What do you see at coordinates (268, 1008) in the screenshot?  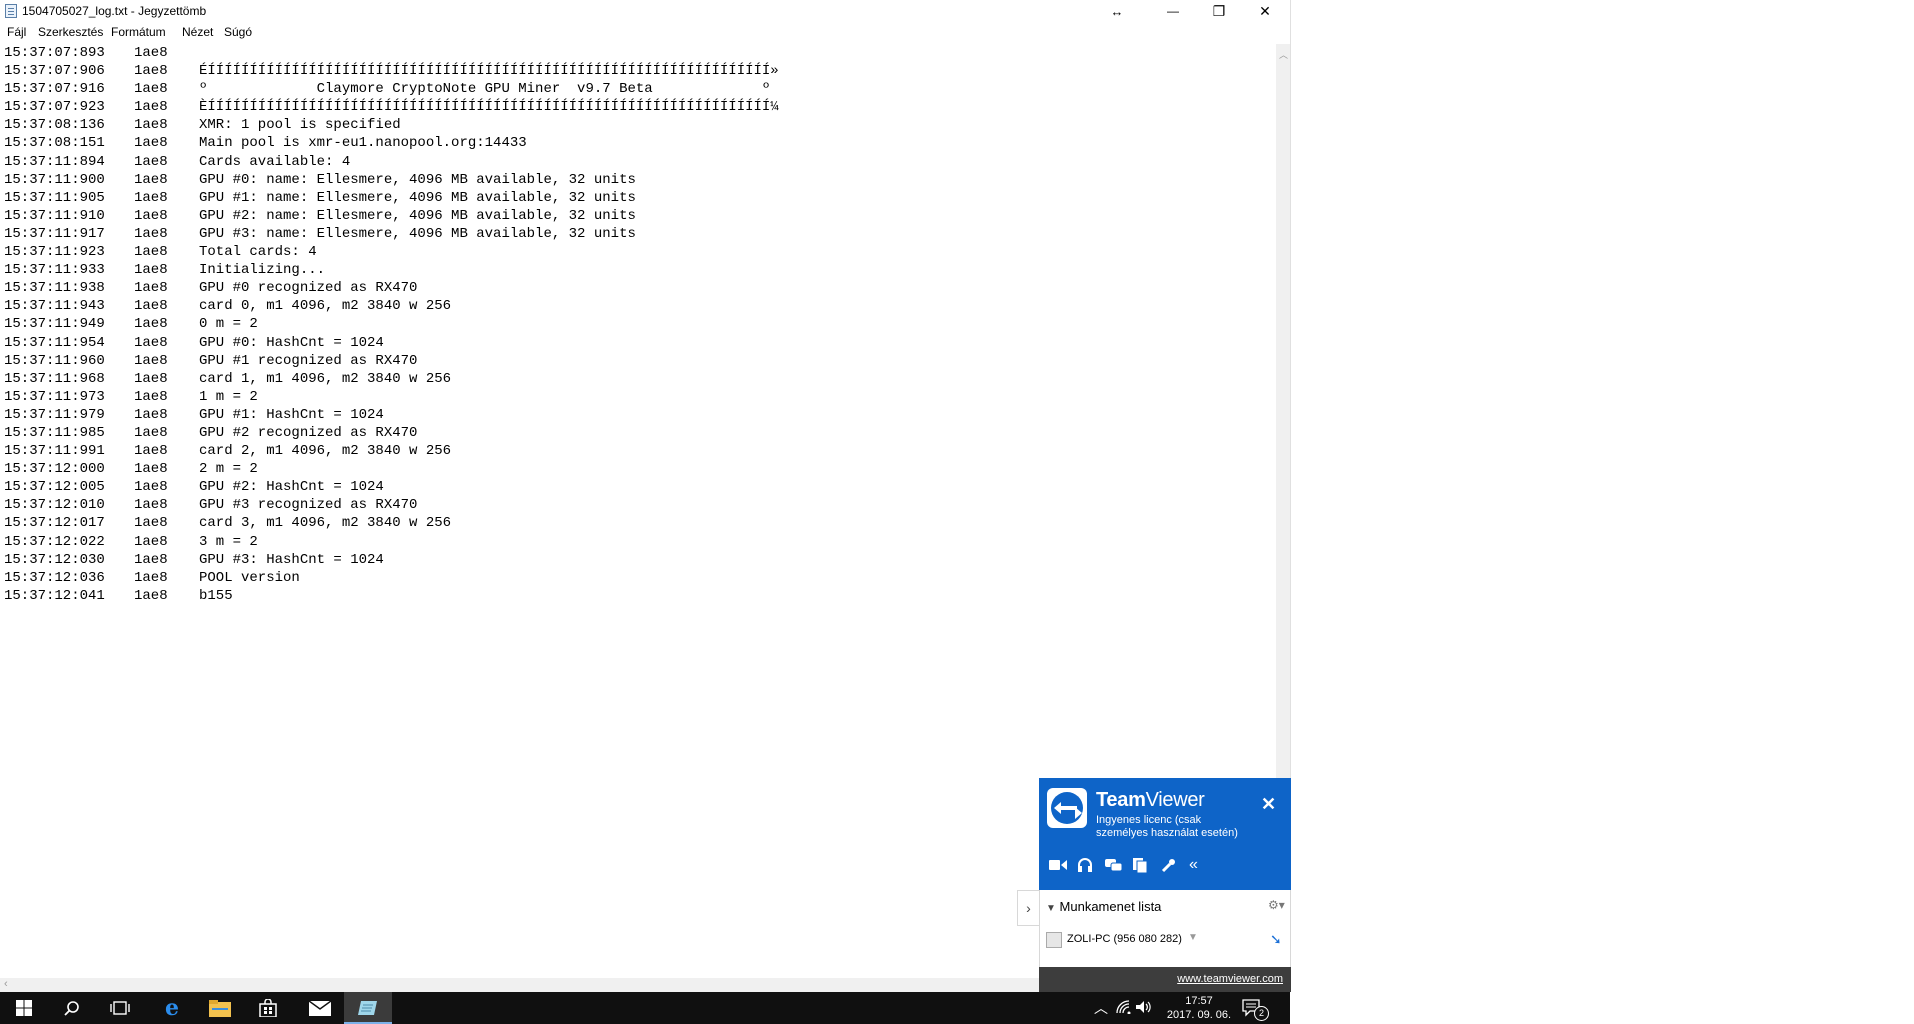 I see `store-button` at bounding box center [268, 1008].